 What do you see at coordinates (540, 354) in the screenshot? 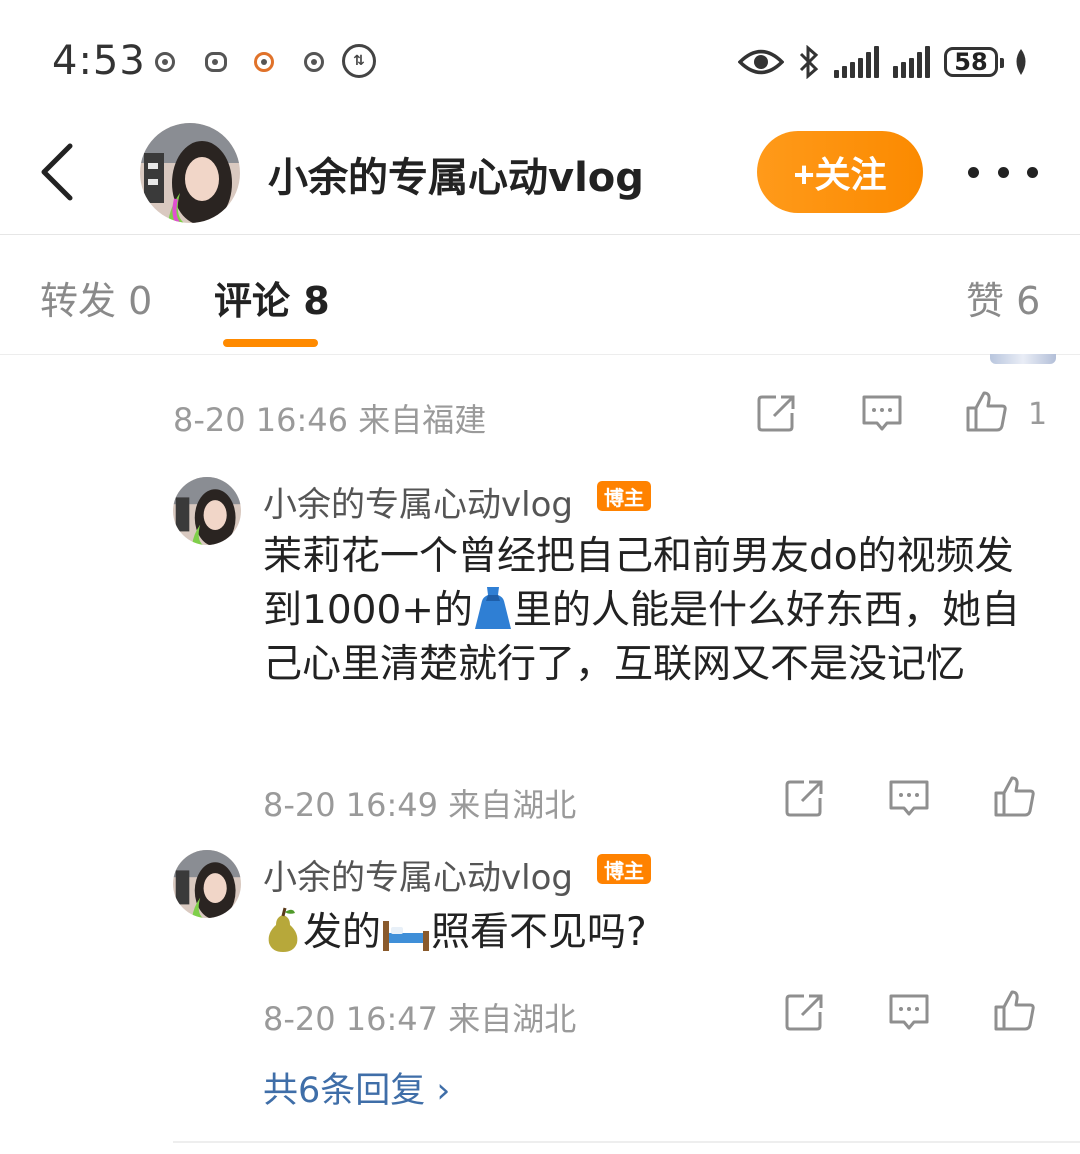
I see `tabs-divider` at bounding box center [540, 354].